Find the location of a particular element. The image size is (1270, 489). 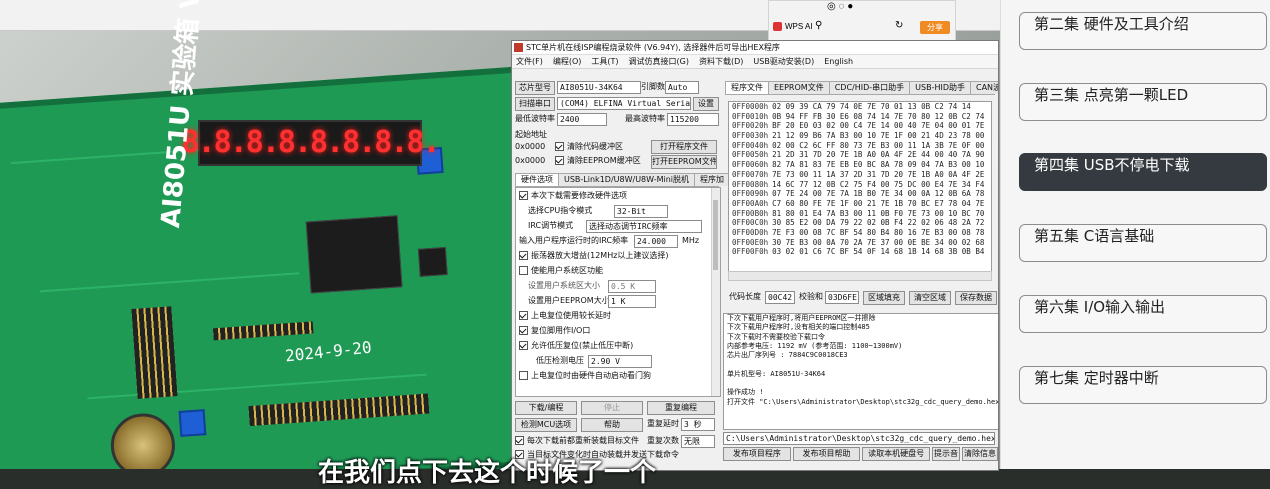

episode-item-7: 第七集 定时器中断 is located at coordinates (1143, 385).